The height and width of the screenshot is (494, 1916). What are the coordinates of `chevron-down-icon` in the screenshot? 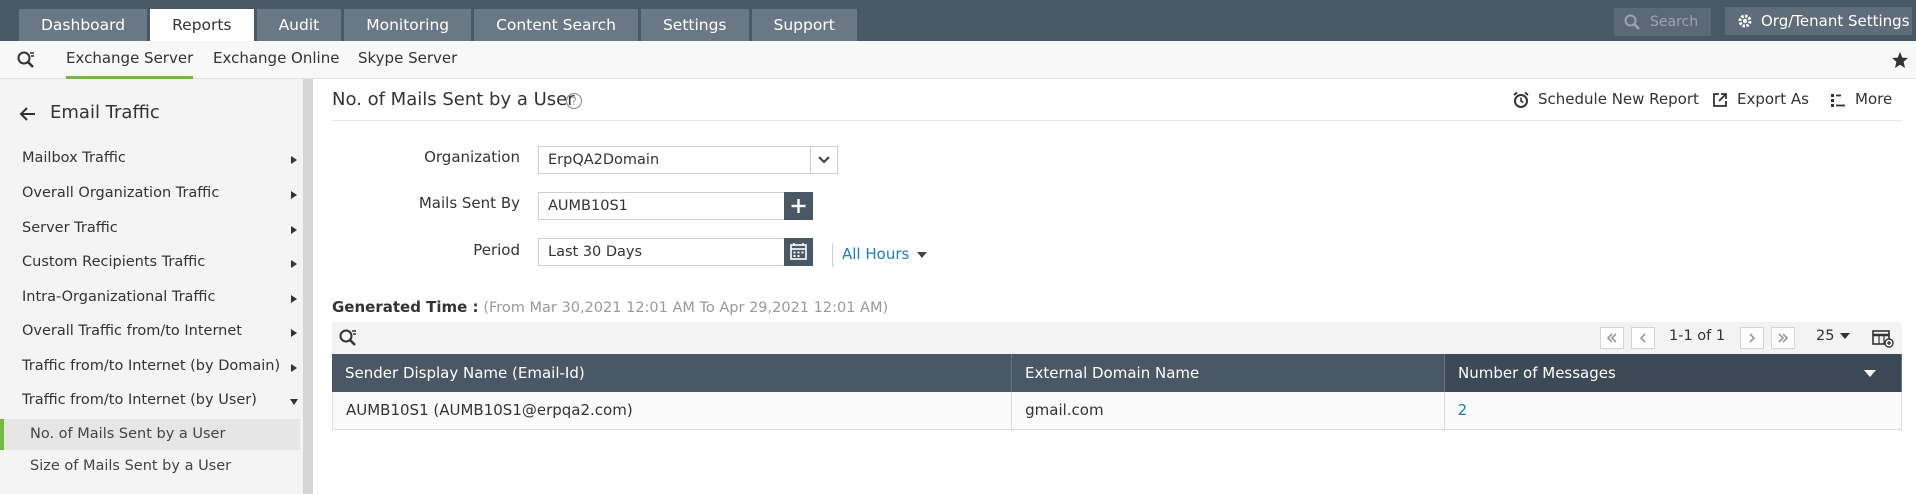 It's located at (824, 160).